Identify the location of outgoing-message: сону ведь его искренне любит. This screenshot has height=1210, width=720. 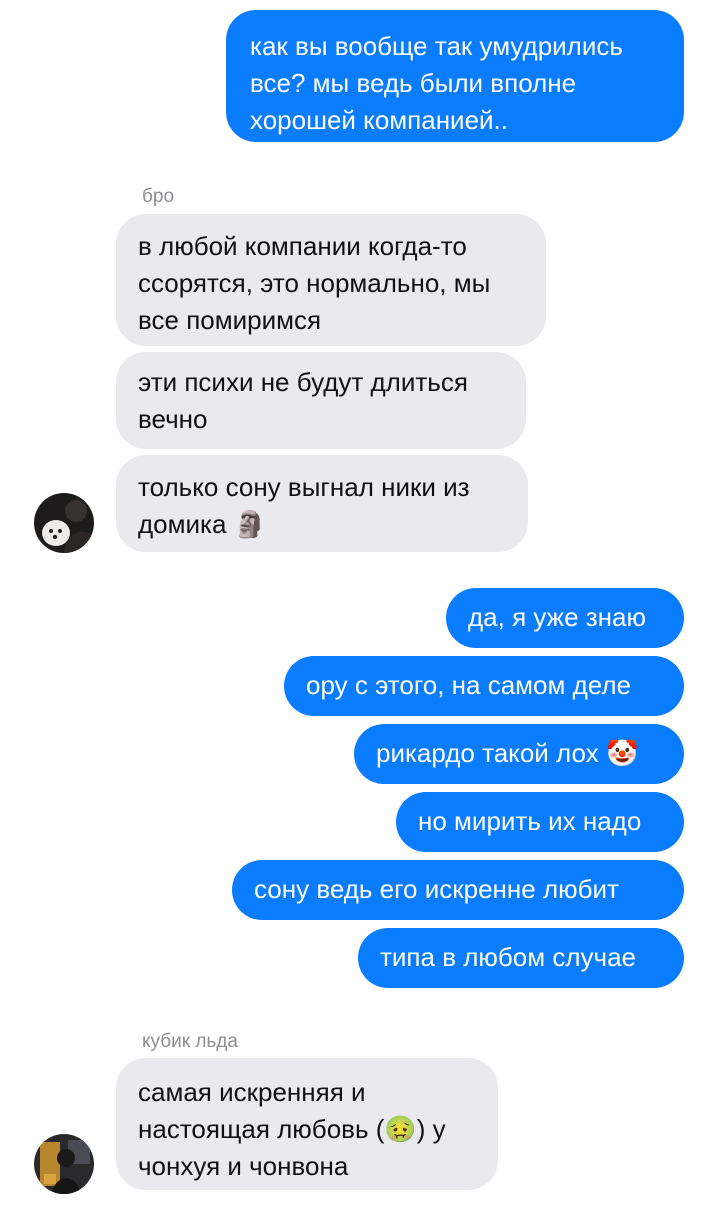
(458, 890).